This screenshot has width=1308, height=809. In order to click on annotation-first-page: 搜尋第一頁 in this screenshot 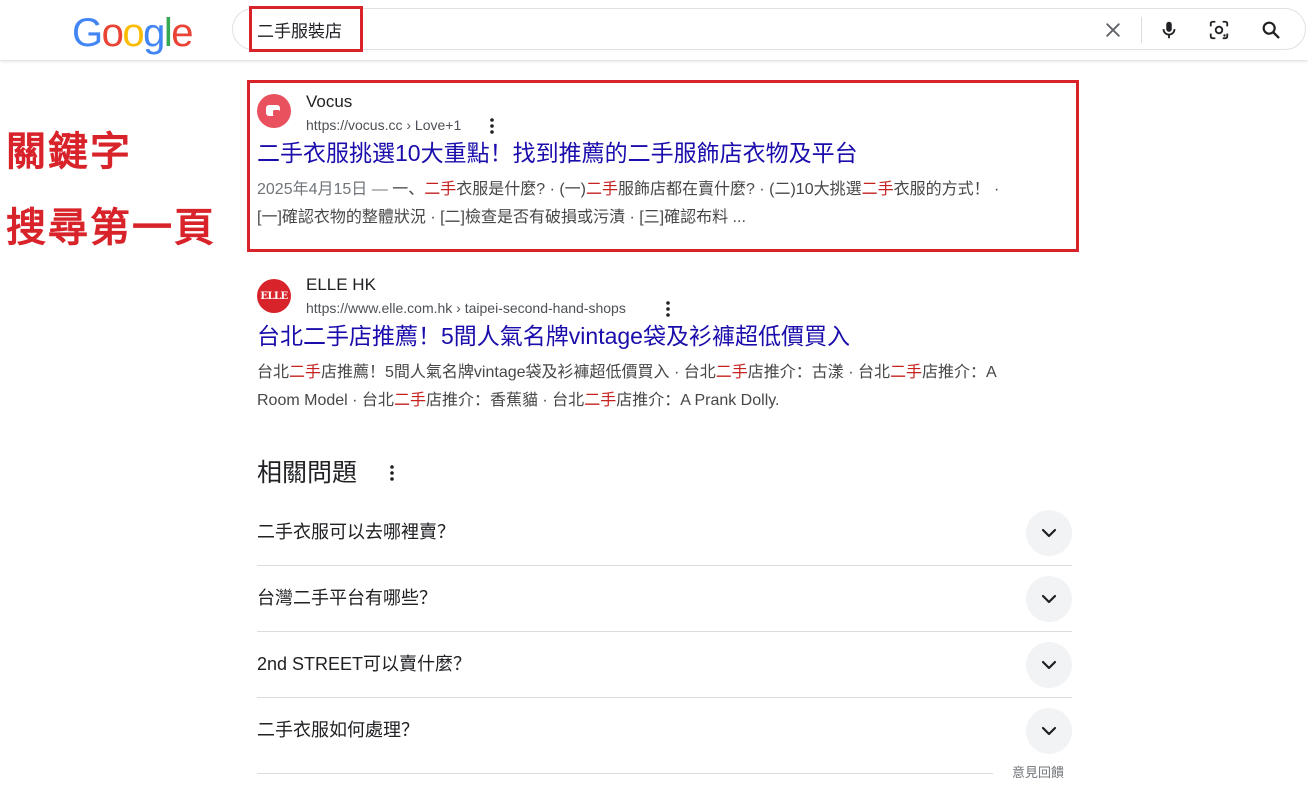, I will do `click(111, 228)`.